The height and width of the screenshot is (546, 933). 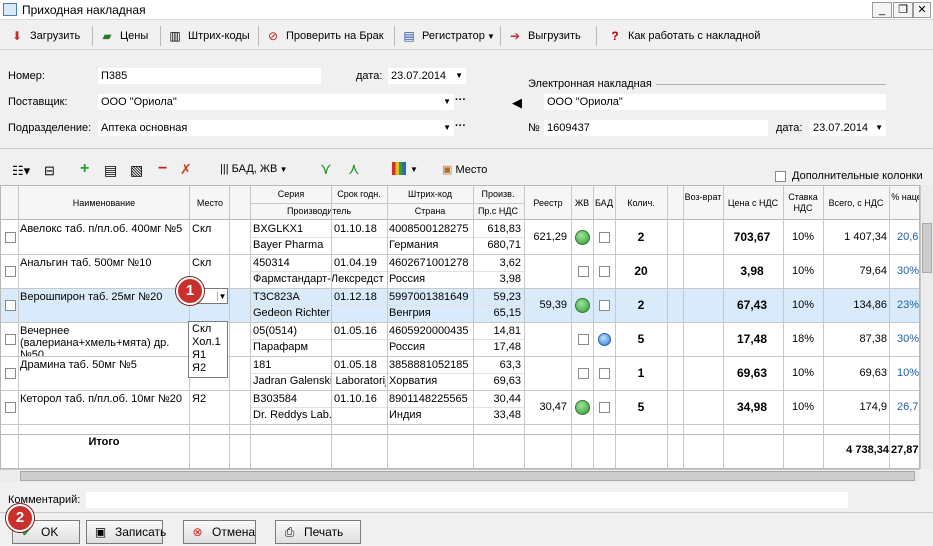 What do you see at coordinates (324, 36) in the screenshot?
I see `check-defect-button: ⊘ Проверить на Брак` at bounding box center [324, 36].